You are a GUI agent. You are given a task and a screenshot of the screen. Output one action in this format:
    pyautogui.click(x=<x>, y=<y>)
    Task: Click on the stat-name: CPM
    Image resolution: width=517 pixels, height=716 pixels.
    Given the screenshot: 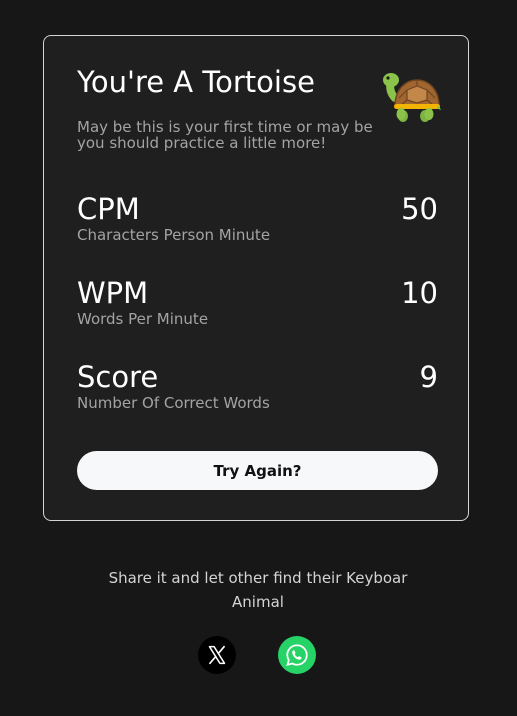 What is the action you would take?
    pyautogui.click(x=108, y=209)
    